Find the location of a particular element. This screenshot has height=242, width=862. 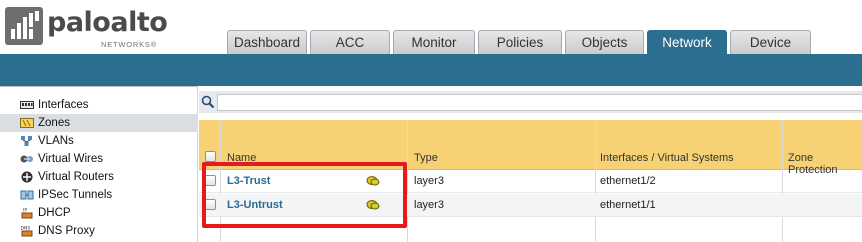

filter-input is located at coordinates (539, 102).